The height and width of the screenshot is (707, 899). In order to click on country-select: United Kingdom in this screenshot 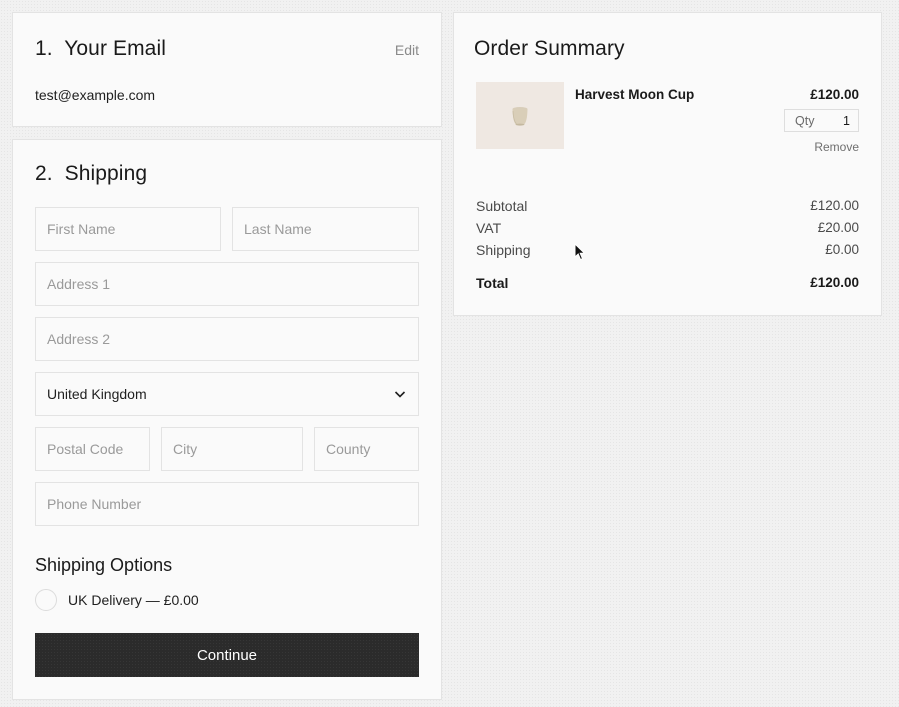, I will do `click(227, 394)`.